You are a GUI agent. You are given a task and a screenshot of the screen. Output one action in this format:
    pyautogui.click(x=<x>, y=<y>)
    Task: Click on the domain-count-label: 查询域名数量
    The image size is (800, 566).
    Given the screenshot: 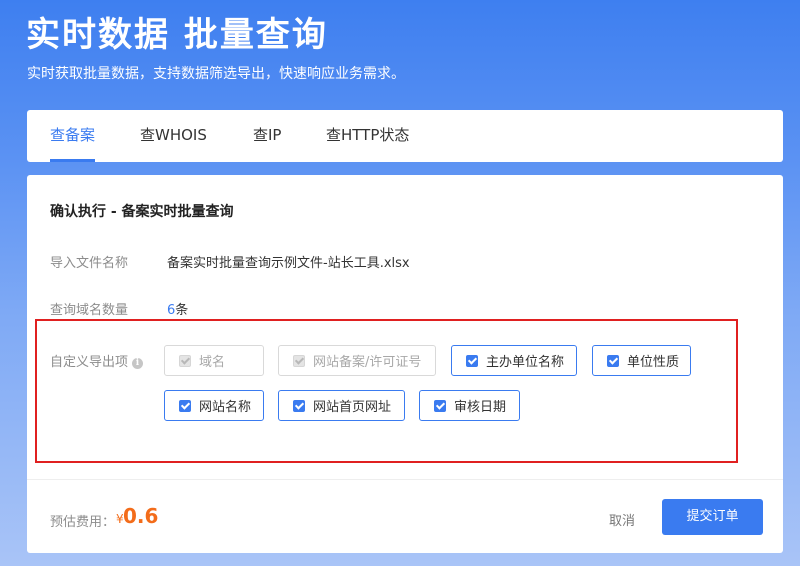 What is the action you would take?
    pyautogui.click(x=89, y=310)
    